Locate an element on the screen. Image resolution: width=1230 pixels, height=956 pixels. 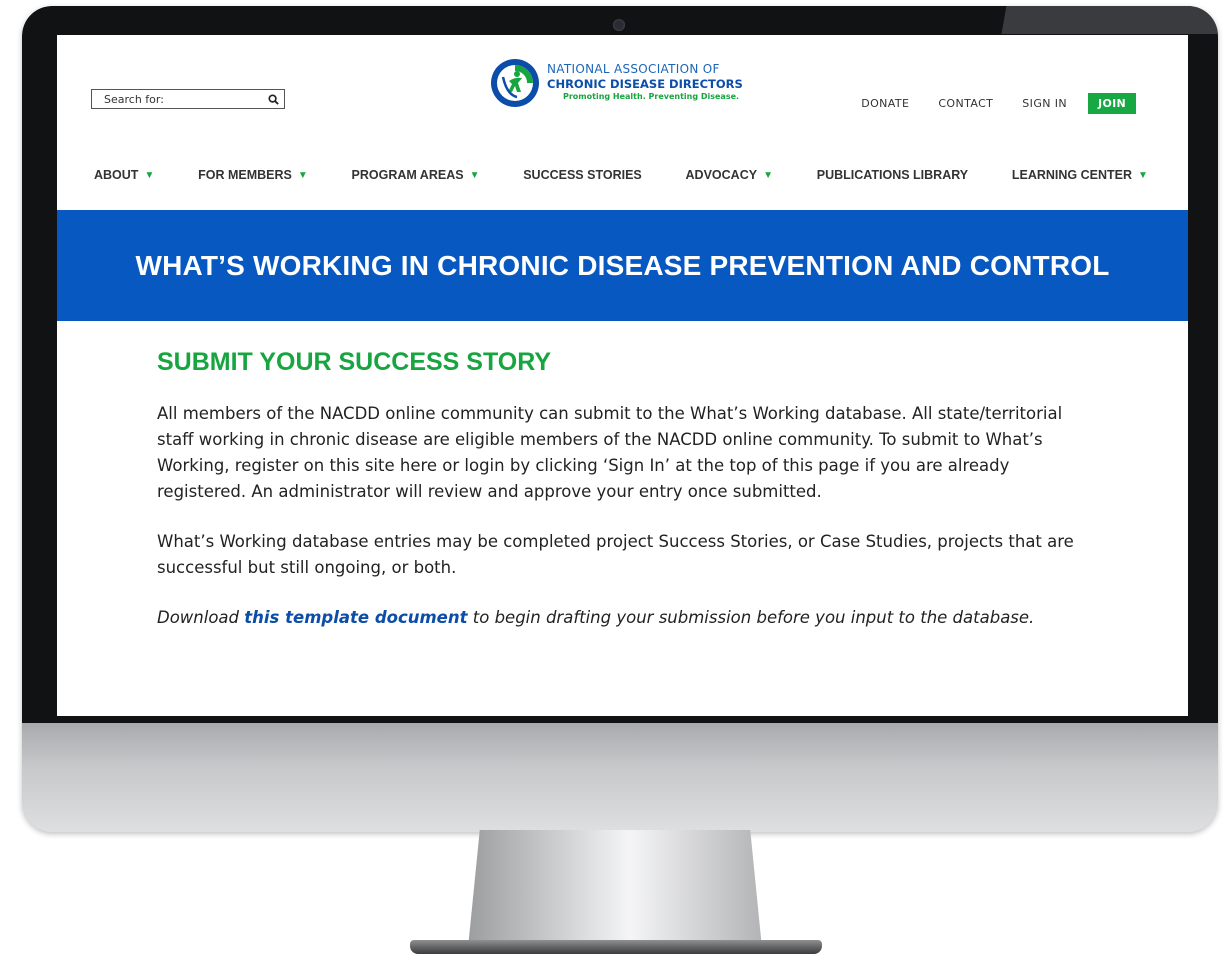
download-text-before: Download is located at coordinates (201, 617).